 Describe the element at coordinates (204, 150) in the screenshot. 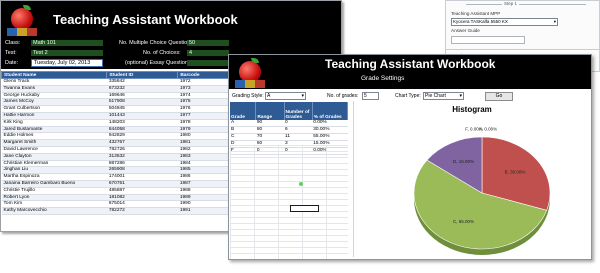

I see `cell-barcode: 1982` at that location.